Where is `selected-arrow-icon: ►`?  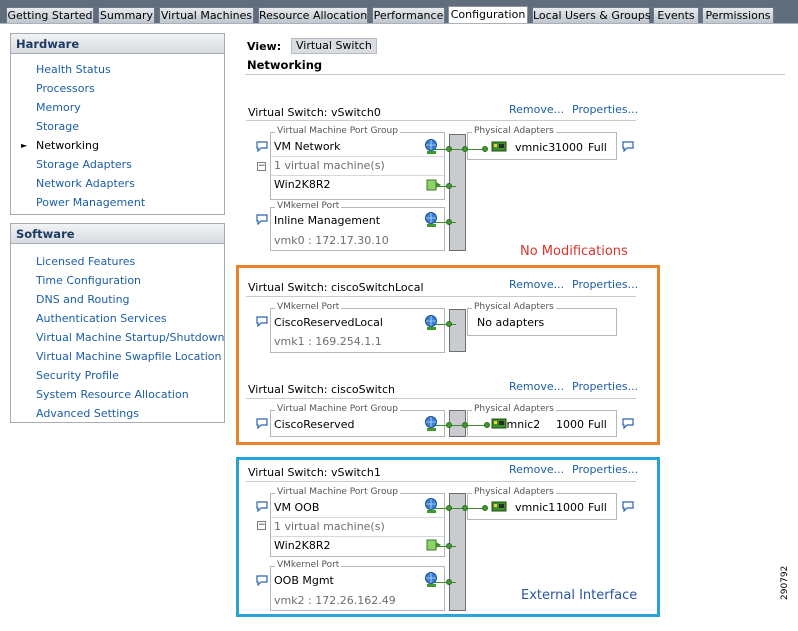 selected-arrow-icon: ► is located at coordinates (24, 145).